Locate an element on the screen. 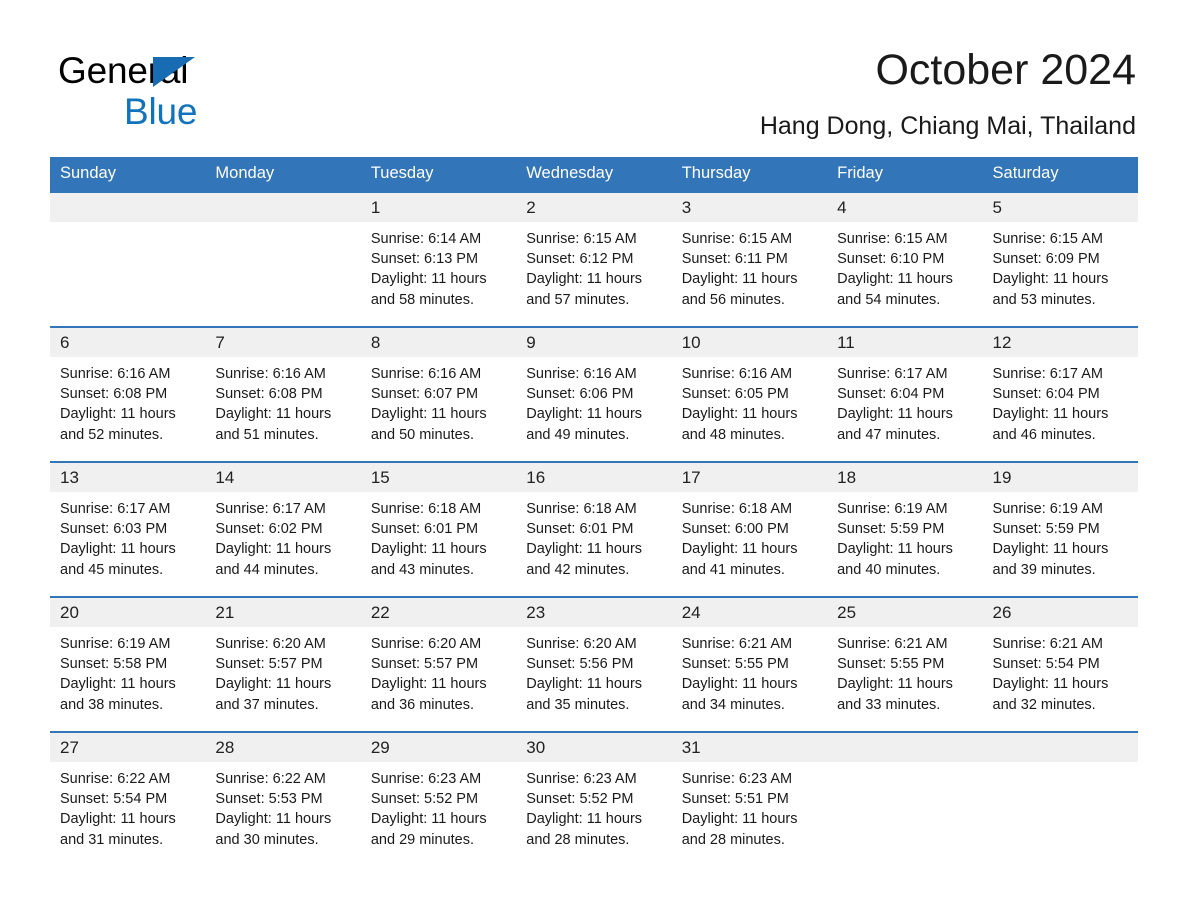  location-subtitle: Hang Dong, Chiang Mai, Thailand is located at coordinates (947, 126).